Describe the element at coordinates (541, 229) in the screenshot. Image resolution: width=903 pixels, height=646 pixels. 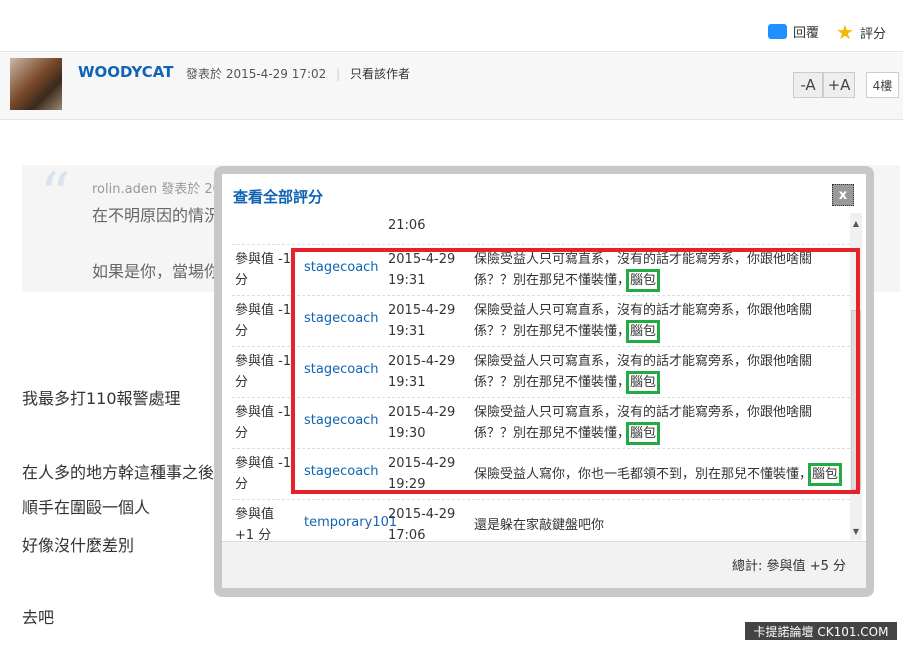
I see `rating-row: 分laocoon21:06你適合在大陸生存 因為你就是自由的天敵` at that location.